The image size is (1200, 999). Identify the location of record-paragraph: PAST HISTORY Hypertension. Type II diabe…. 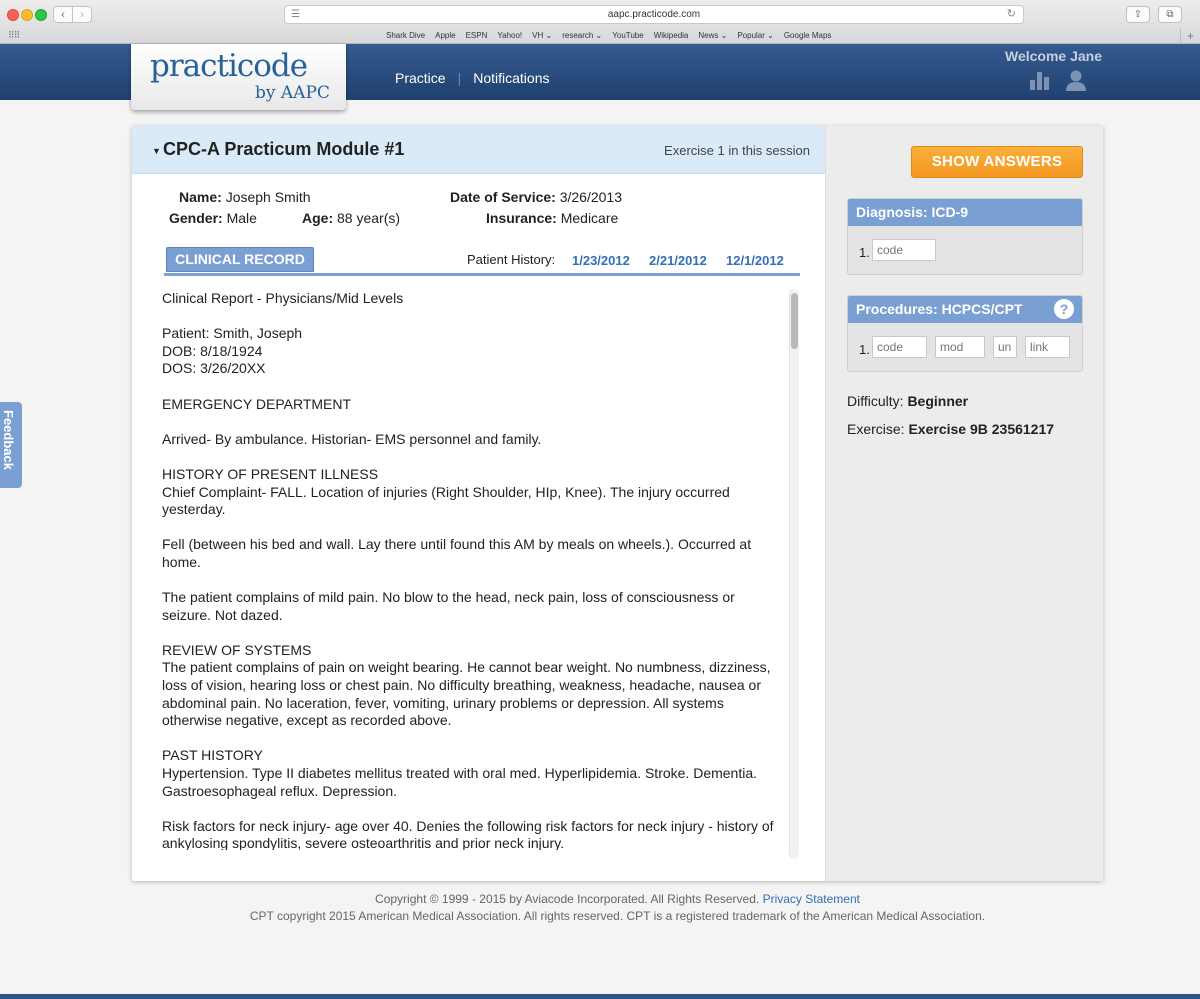
(460, 773).